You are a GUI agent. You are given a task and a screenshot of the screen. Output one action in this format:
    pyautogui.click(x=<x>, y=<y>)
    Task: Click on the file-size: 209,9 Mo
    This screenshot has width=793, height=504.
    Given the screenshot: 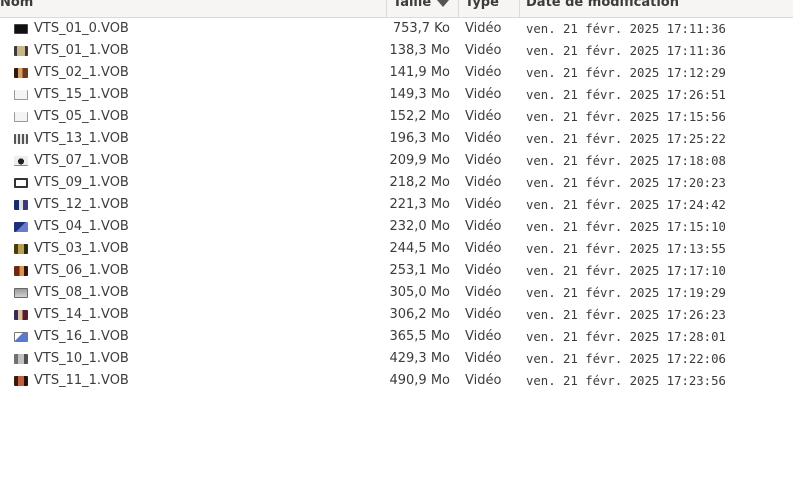 What is the action you would take?
    pyautogui.click(x=419, y=160)
    